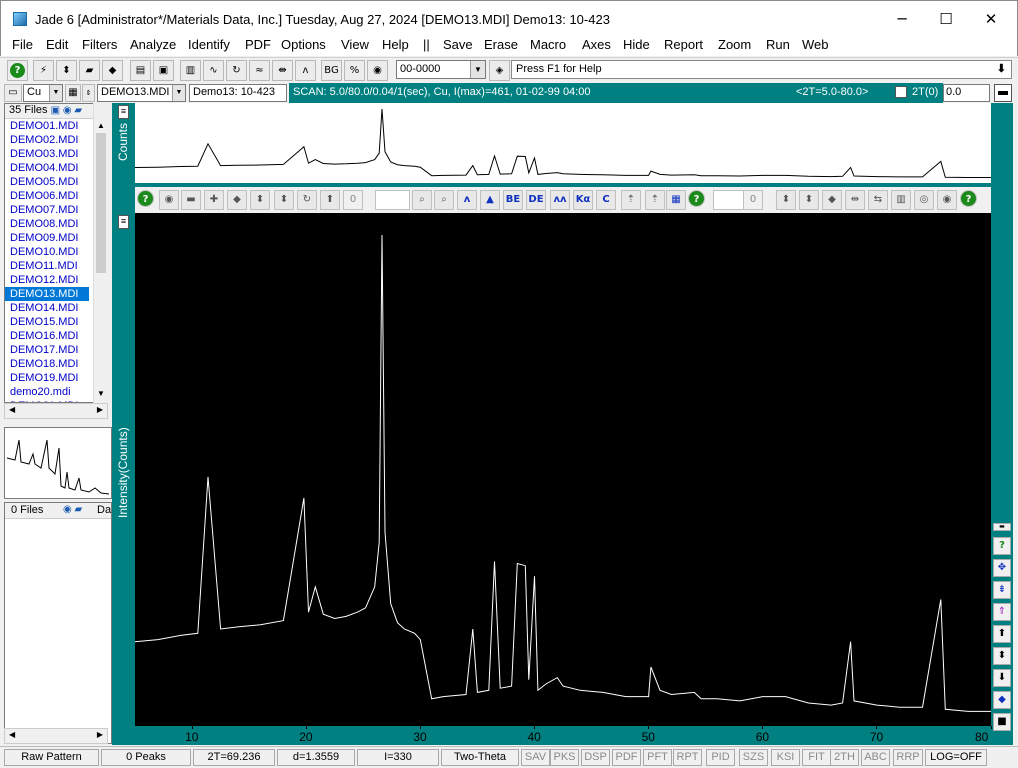 This screenshot has height=768, width=1018. What do you see at coordinates (513, 200) in the screenshot?
I see `tool-be: BE` at bounding box center [513, 200].